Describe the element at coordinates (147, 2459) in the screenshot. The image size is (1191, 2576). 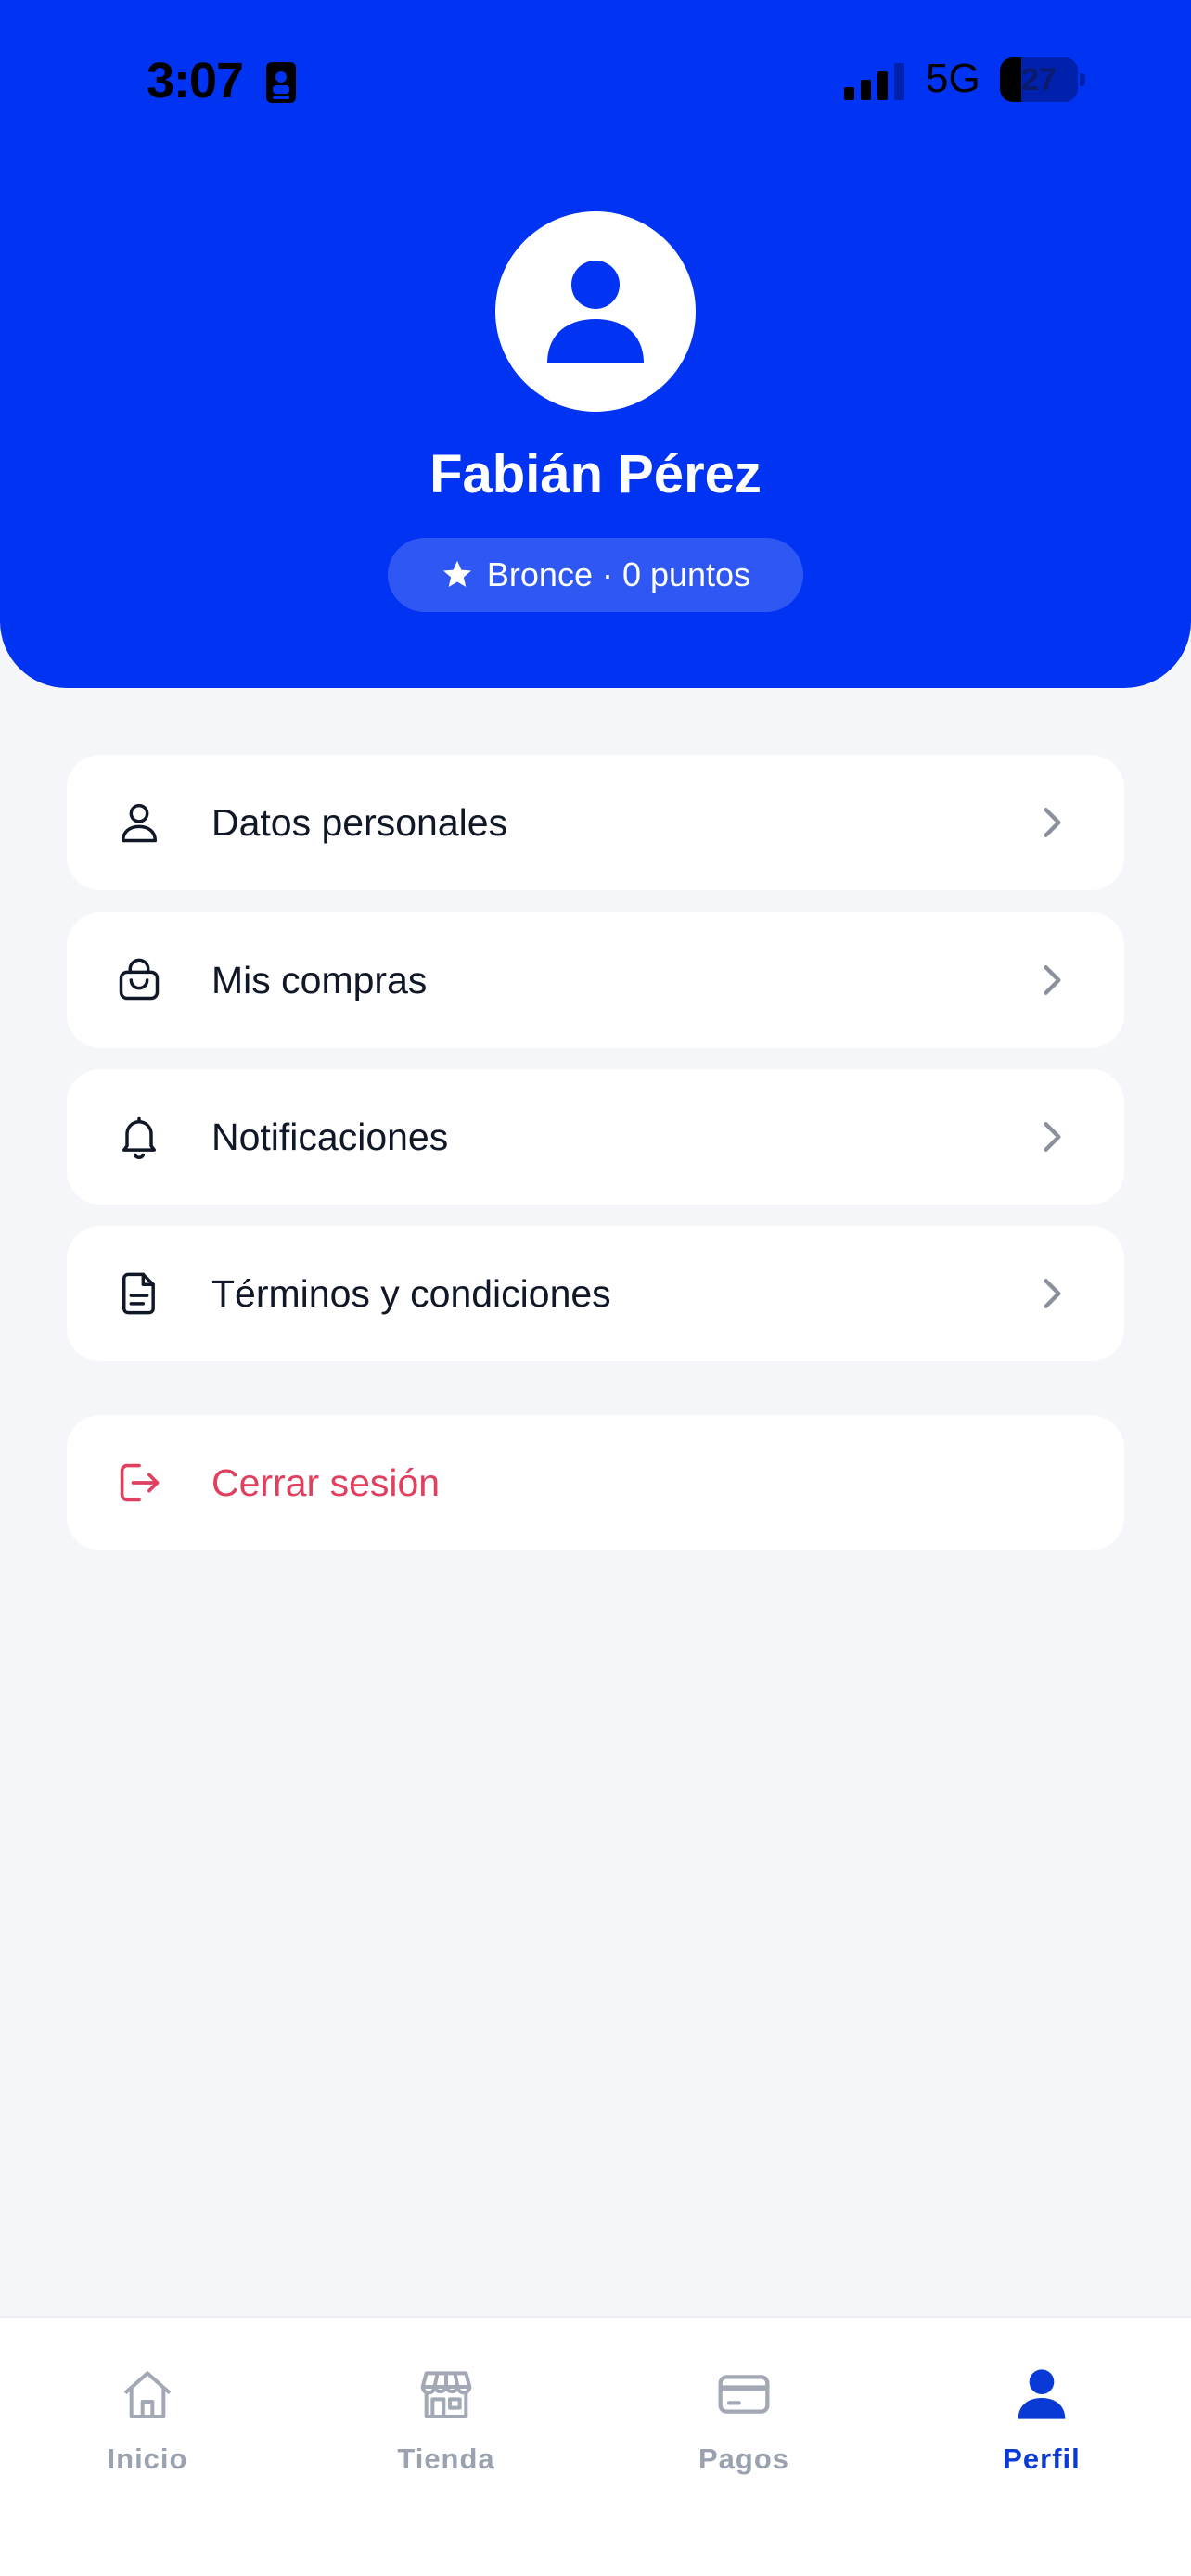
I see `nav-label: Inicio` at that location.